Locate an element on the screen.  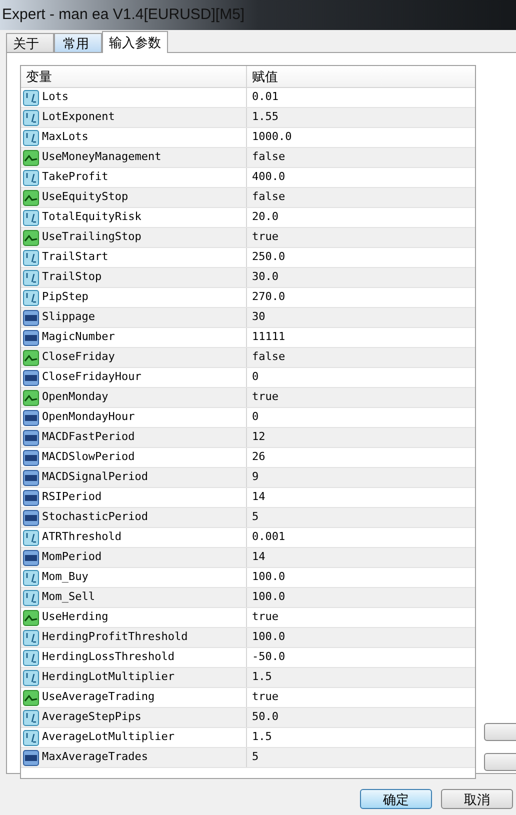
parameter-value: 270.0 is located at coordinates (269, 297).